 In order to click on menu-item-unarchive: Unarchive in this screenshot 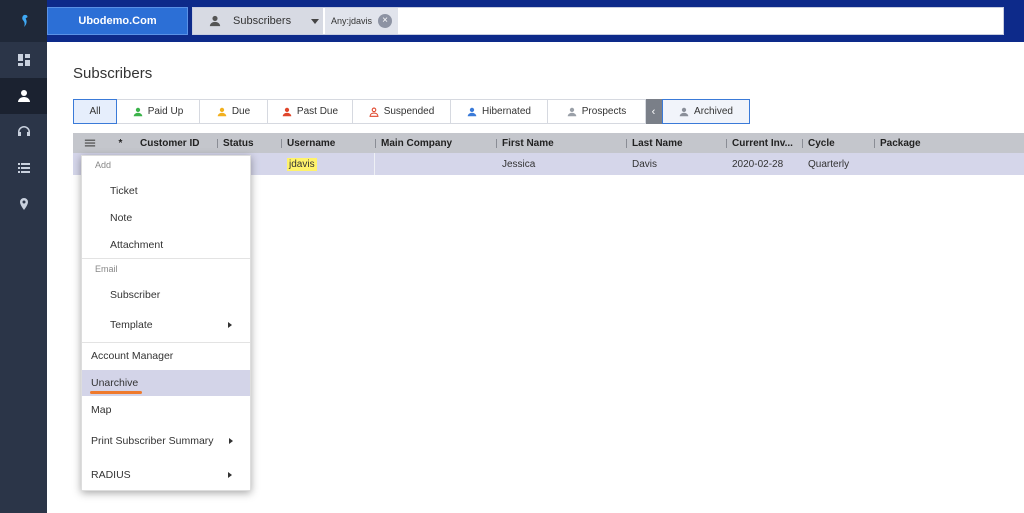, I will do `click(166, 383)`.